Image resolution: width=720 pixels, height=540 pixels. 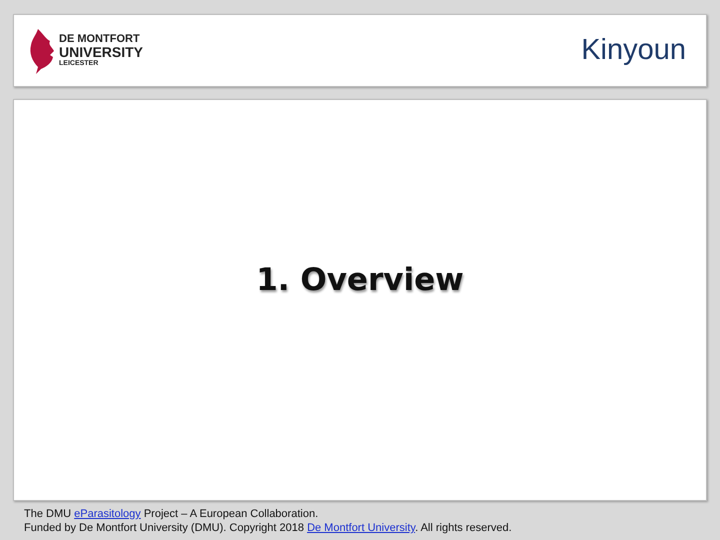 I want to click on footer-text: Funded by De Montfort University (DMU). Copyright 2018 De Montfort University. All rights reserved., so click(x=268, y=528).